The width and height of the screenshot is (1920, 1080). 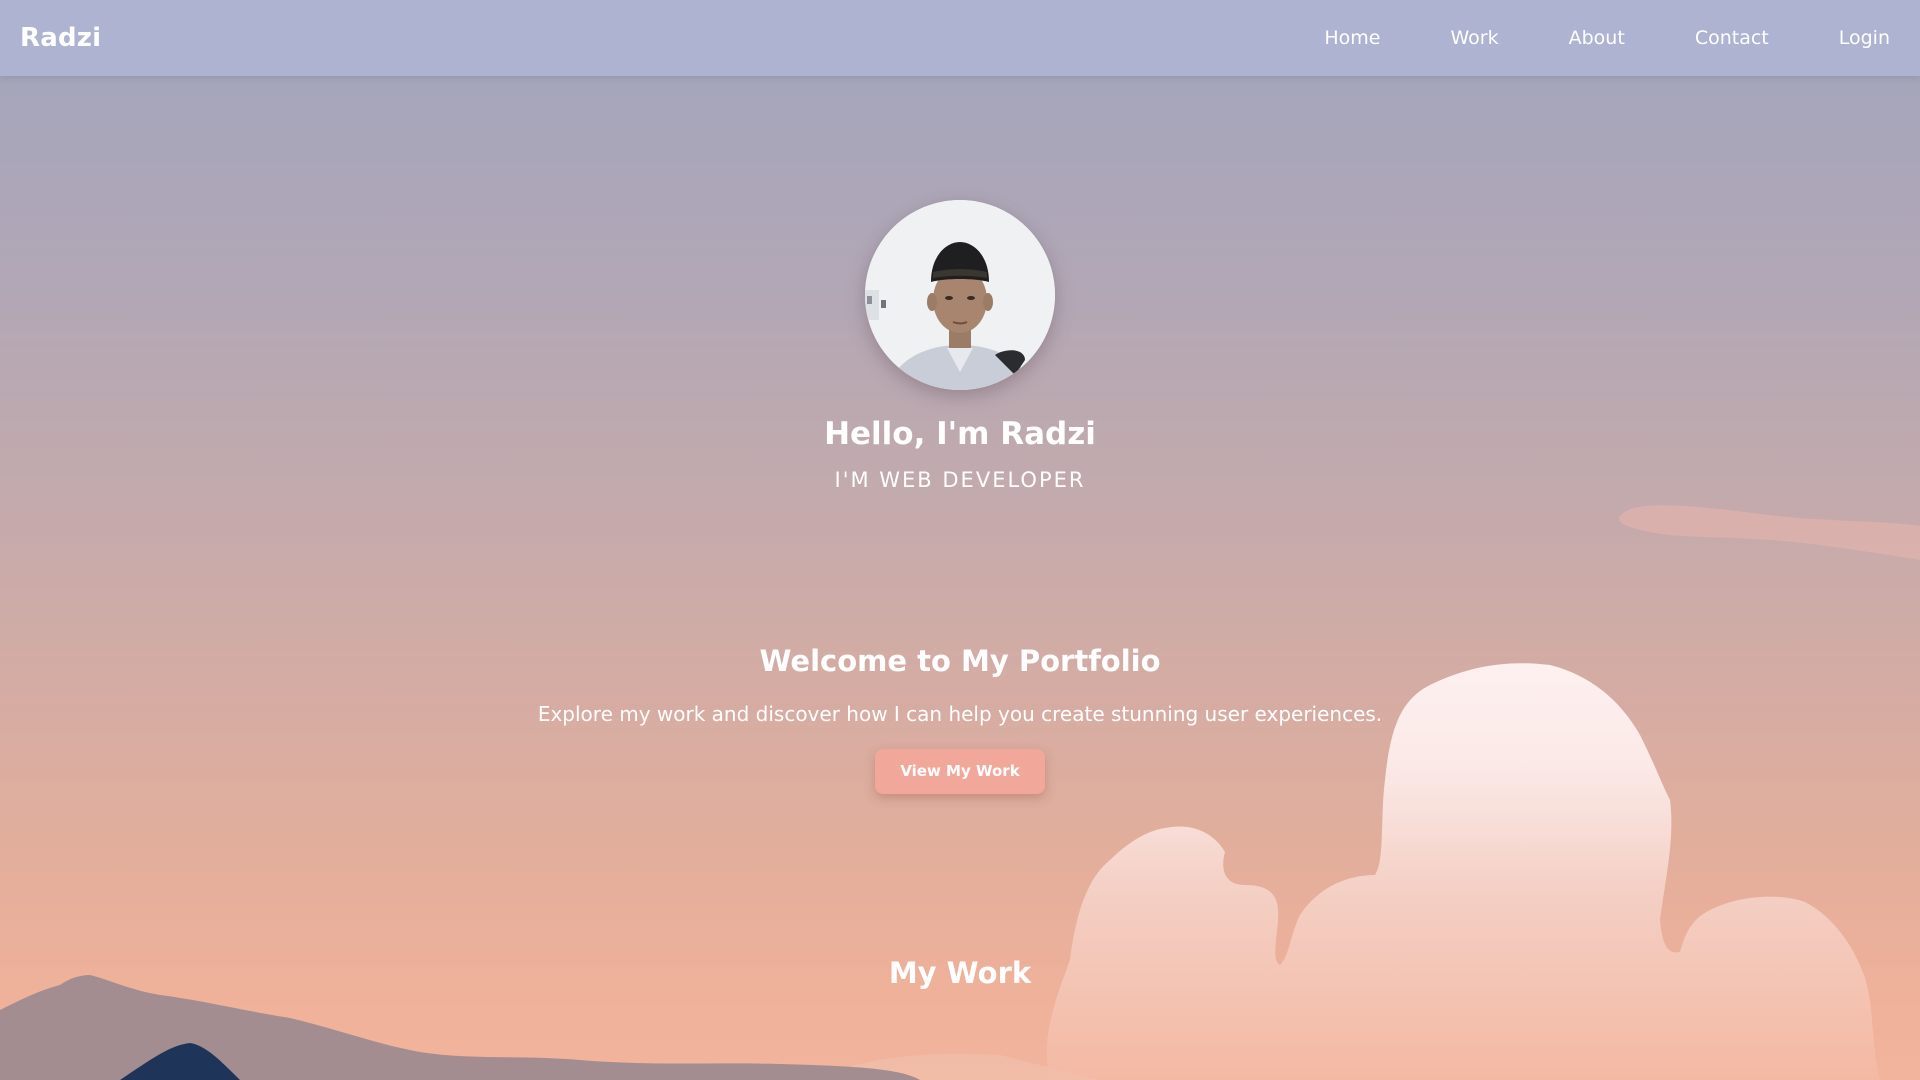 What do you see at coordinates (1352, 38) in the screenshot?
I see `nav-link-home: Home` at bounding box center [1352, 38].